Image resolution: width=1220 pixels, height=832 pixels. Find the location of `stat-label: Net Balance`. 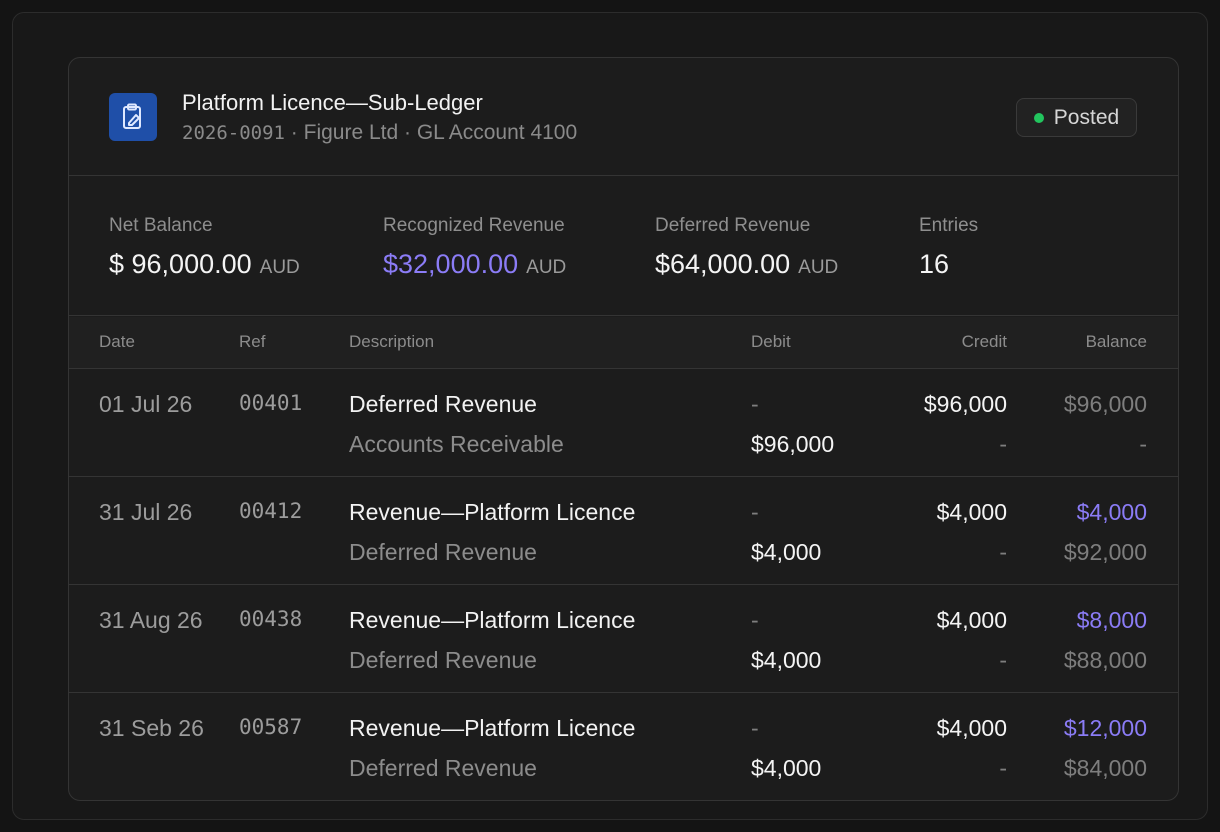

stat-label: Net Balance is located at coordinates (161, 225).